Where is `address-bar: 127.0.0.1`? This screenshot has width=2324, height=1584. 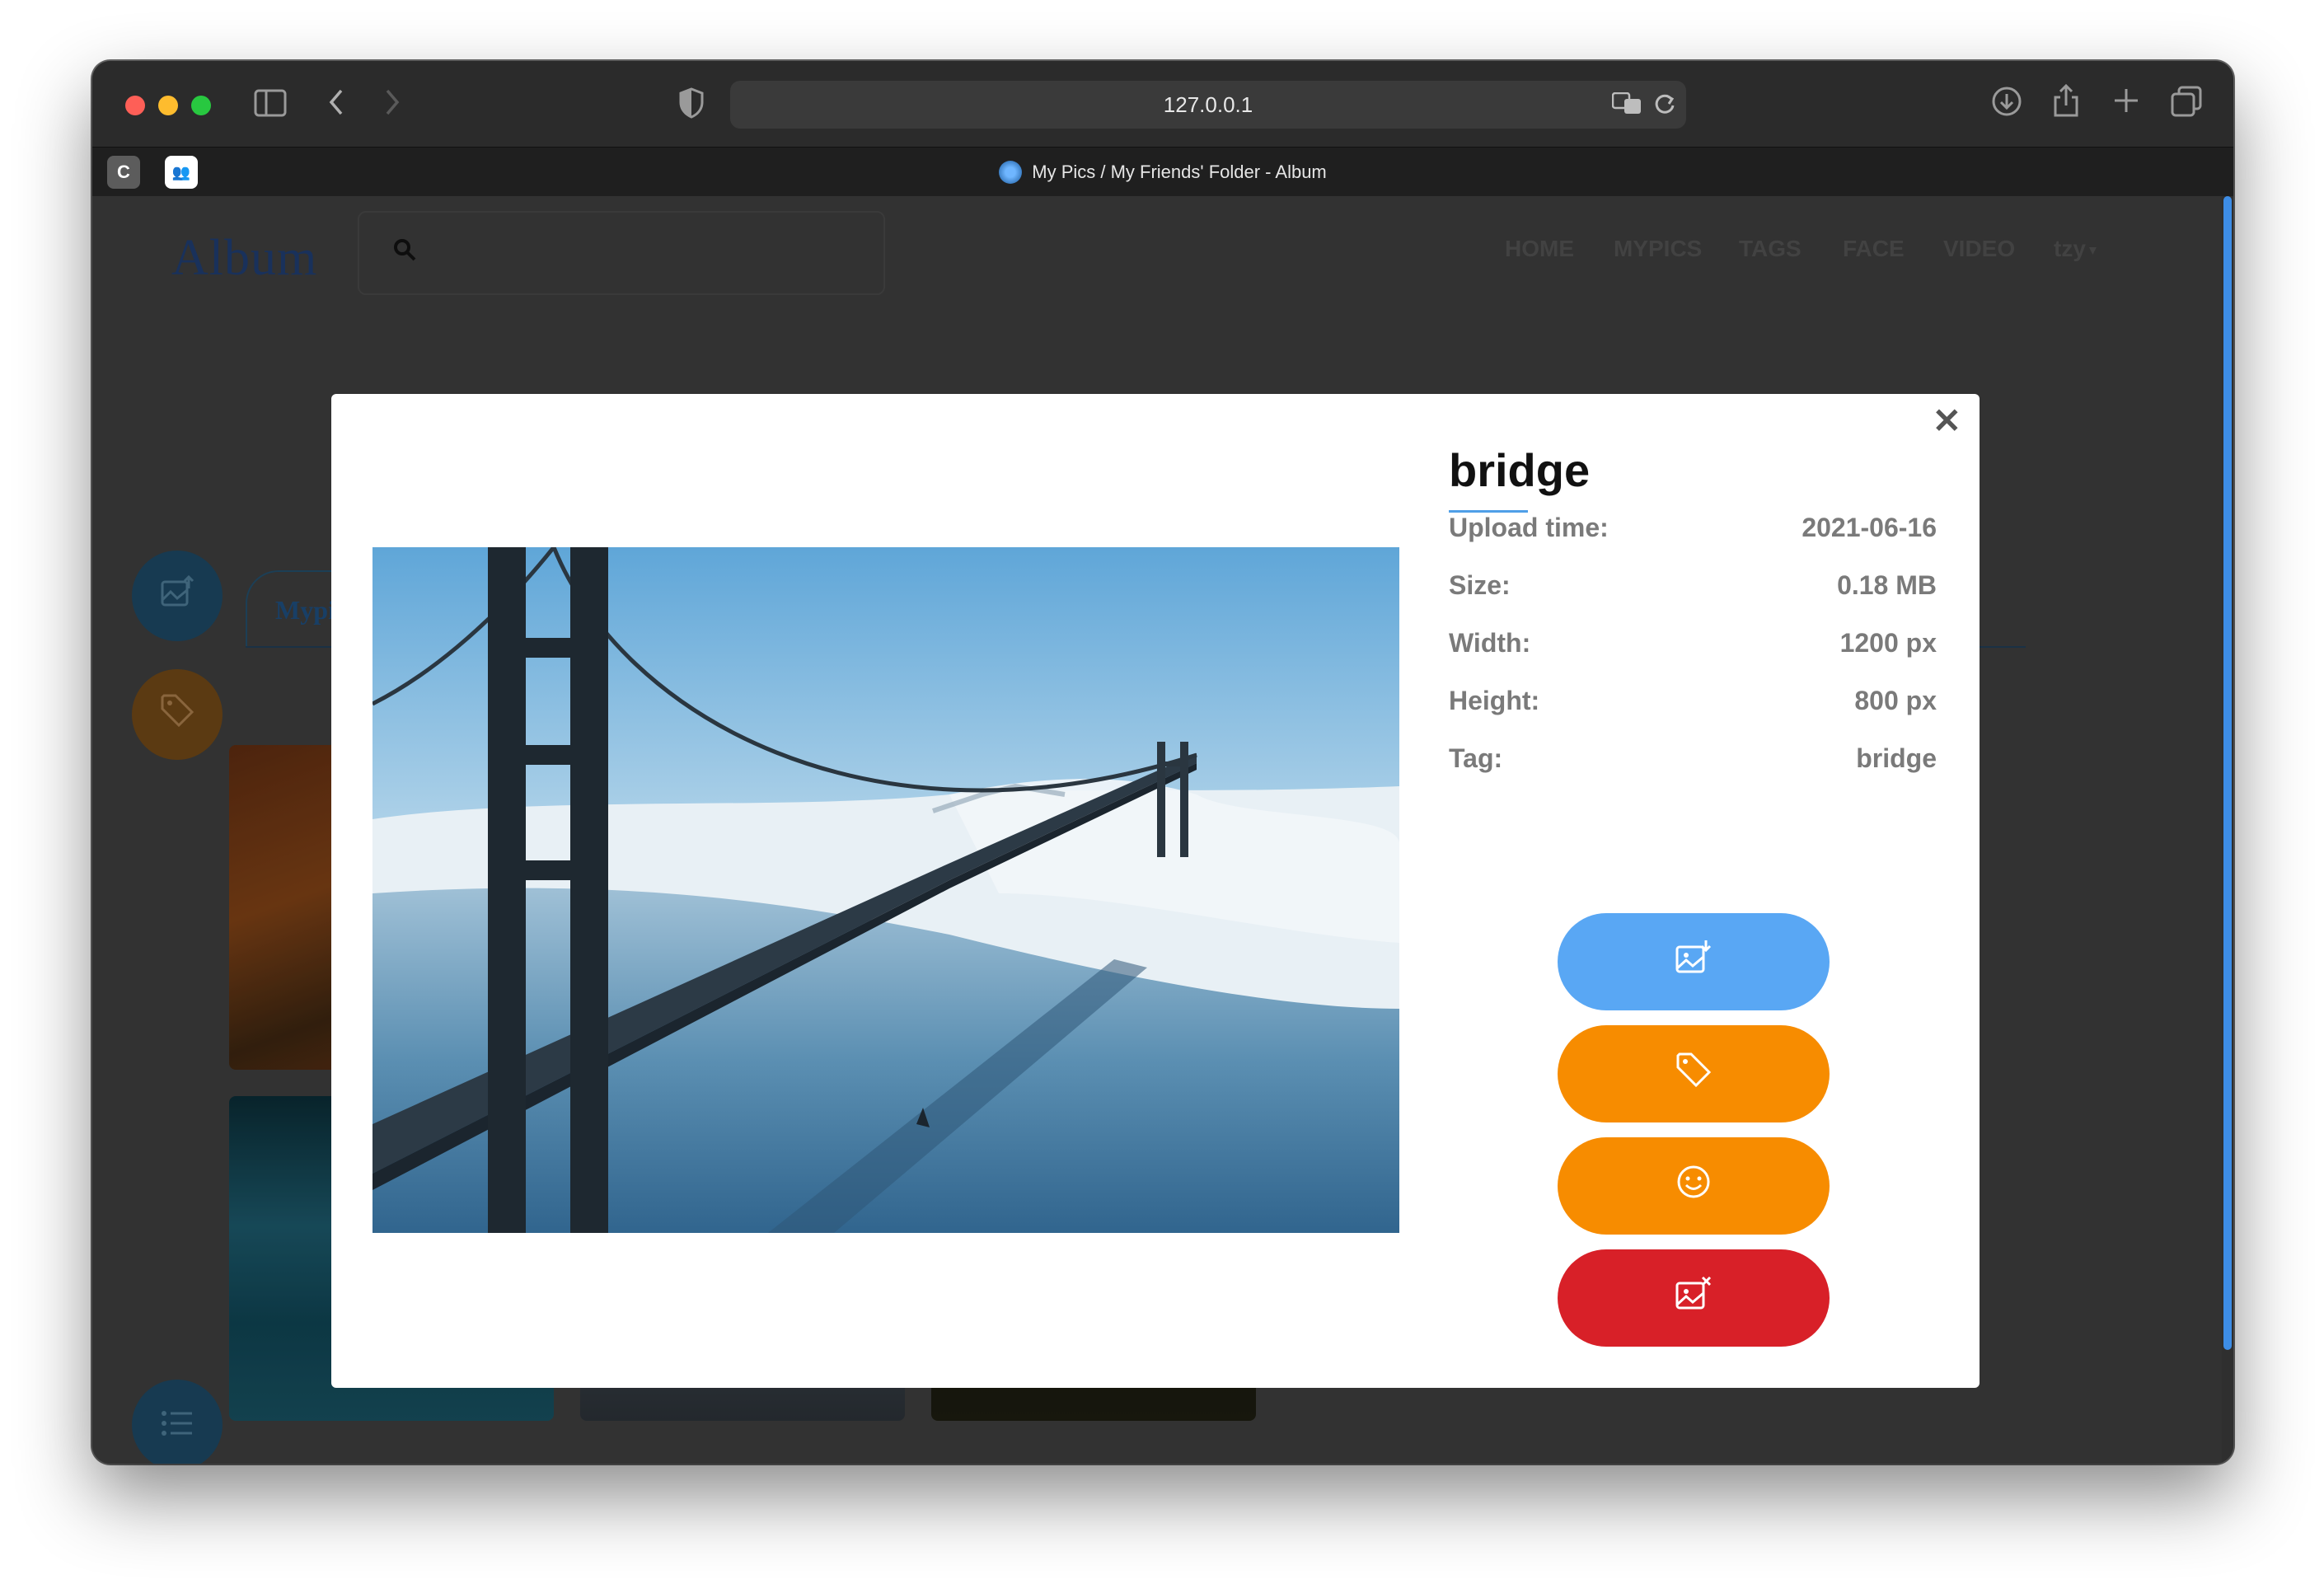
address-bar: 127.0.0.1 is located at coordinates (1208, 105).